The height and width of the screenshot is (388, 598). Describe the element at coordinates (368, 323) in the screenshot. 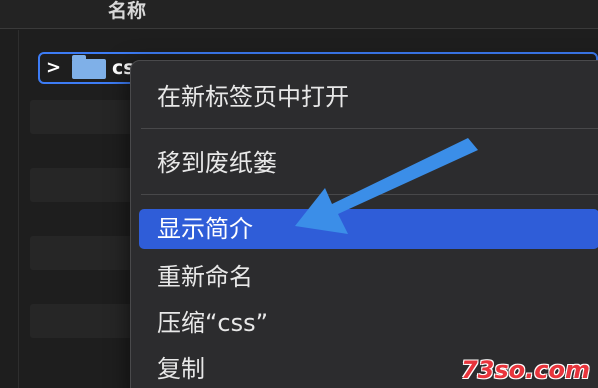

I see `menu-item-compress: 压缩“css”` at that location.